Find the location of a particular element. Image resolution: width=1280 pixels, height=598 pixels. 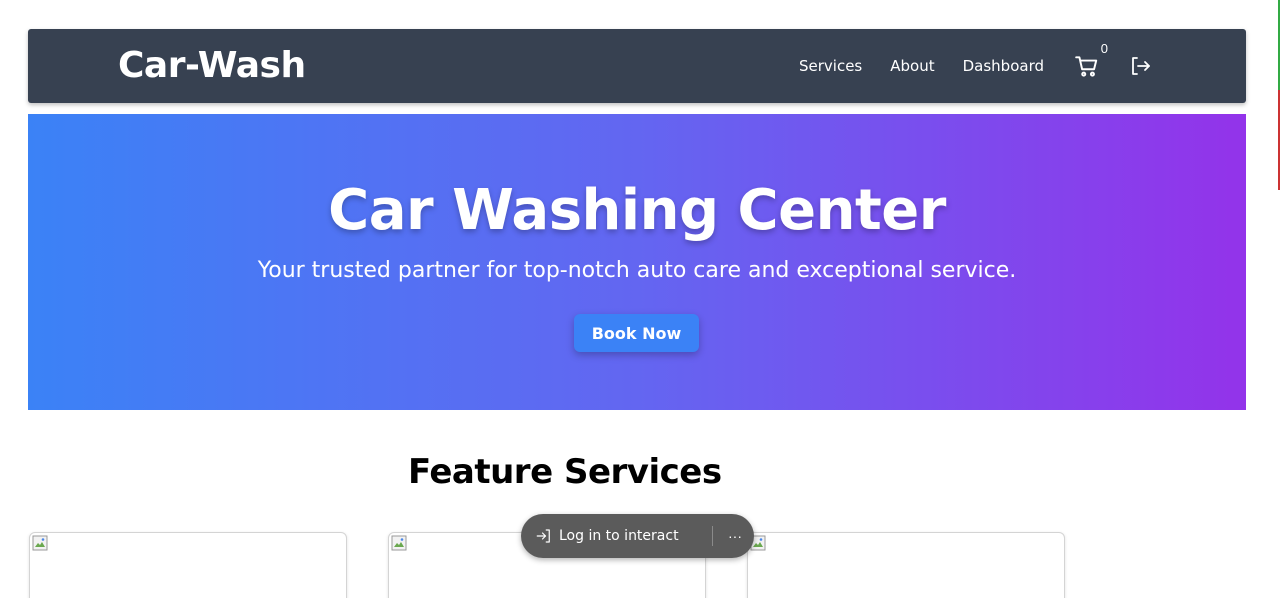

cart-icon is located at coordinates (1086, 66).